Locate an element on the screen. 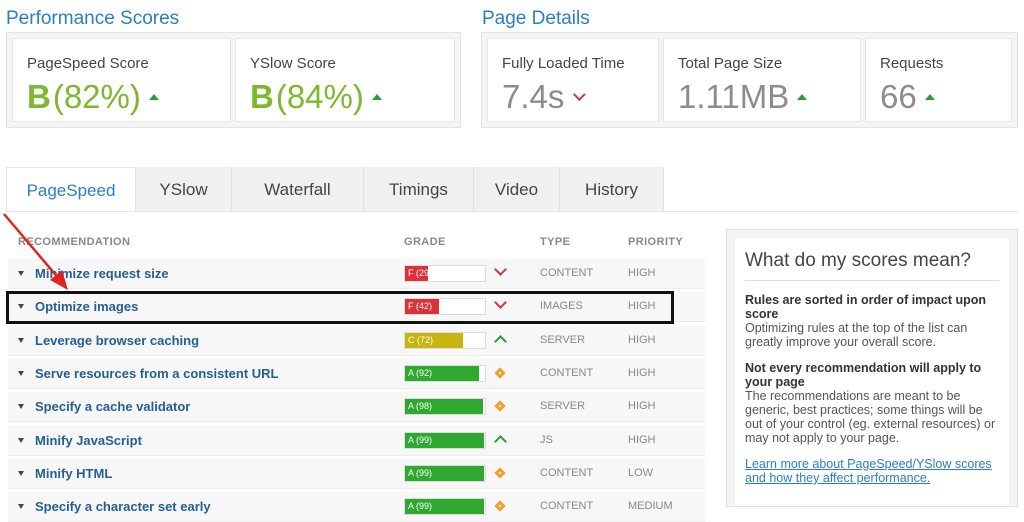  grade-bar-fill: C (72) is located at coordinates (434, 340).